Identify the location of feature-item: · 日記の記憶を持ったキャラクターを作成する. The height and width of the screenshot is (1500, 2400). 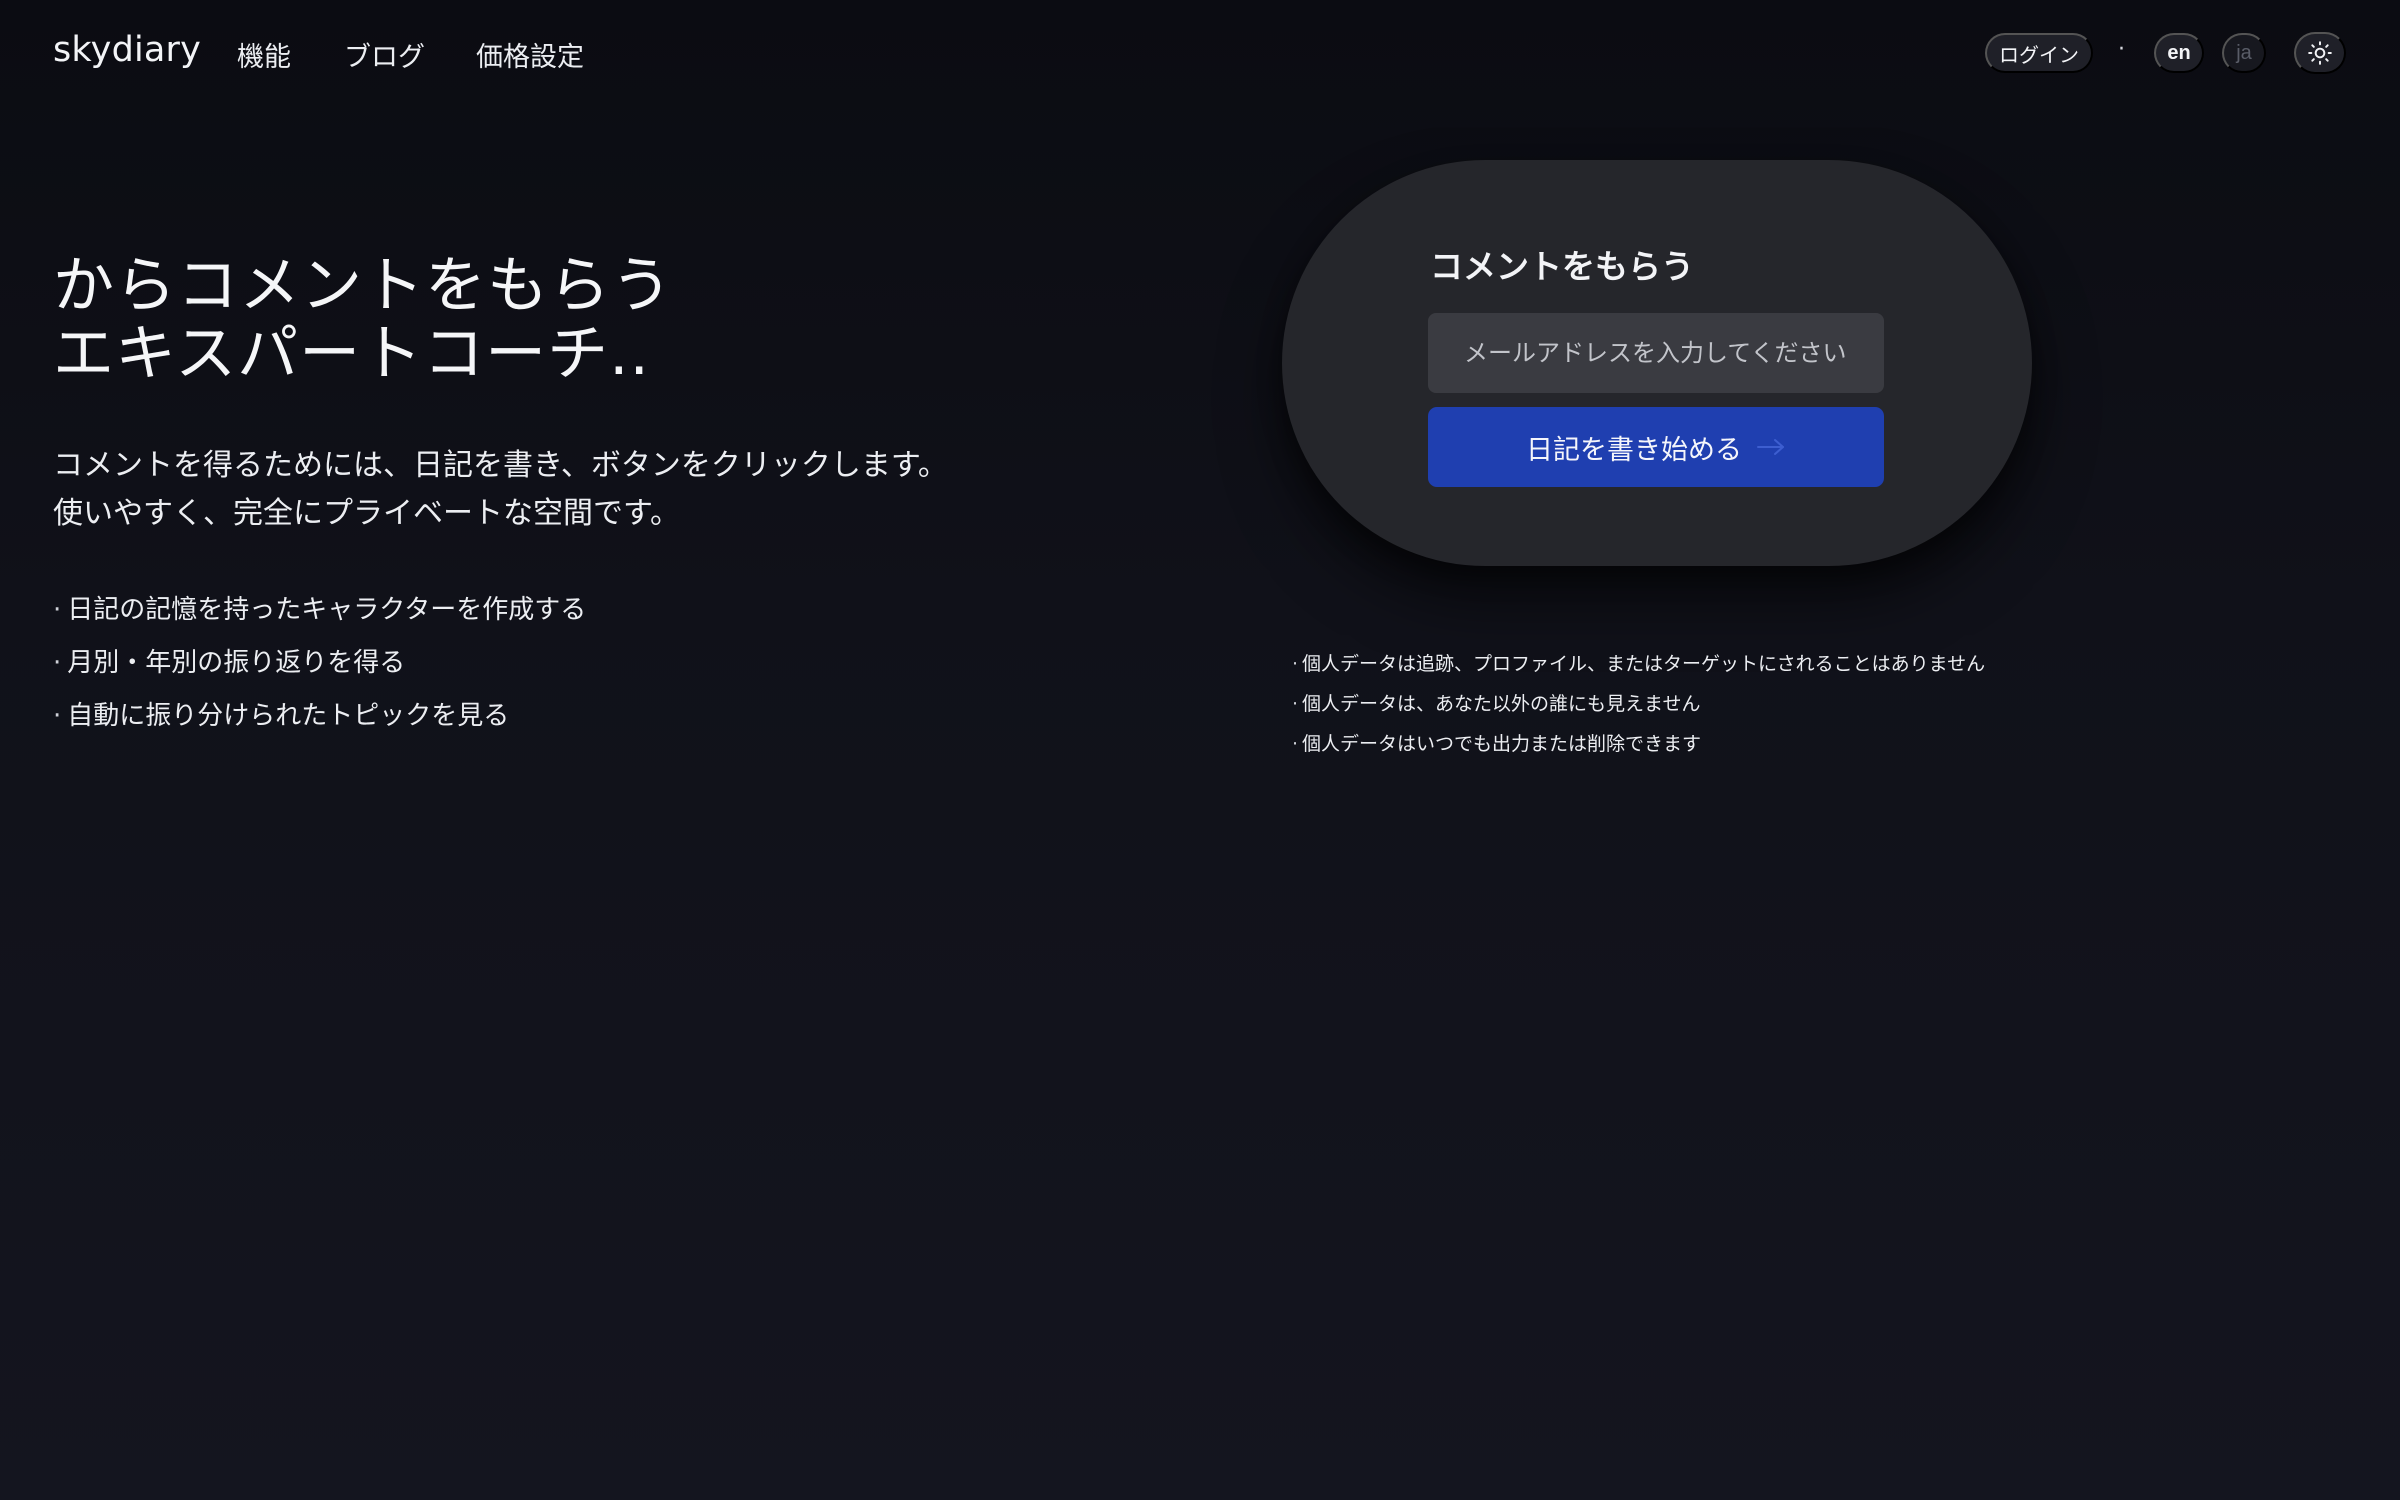
(319, 610).